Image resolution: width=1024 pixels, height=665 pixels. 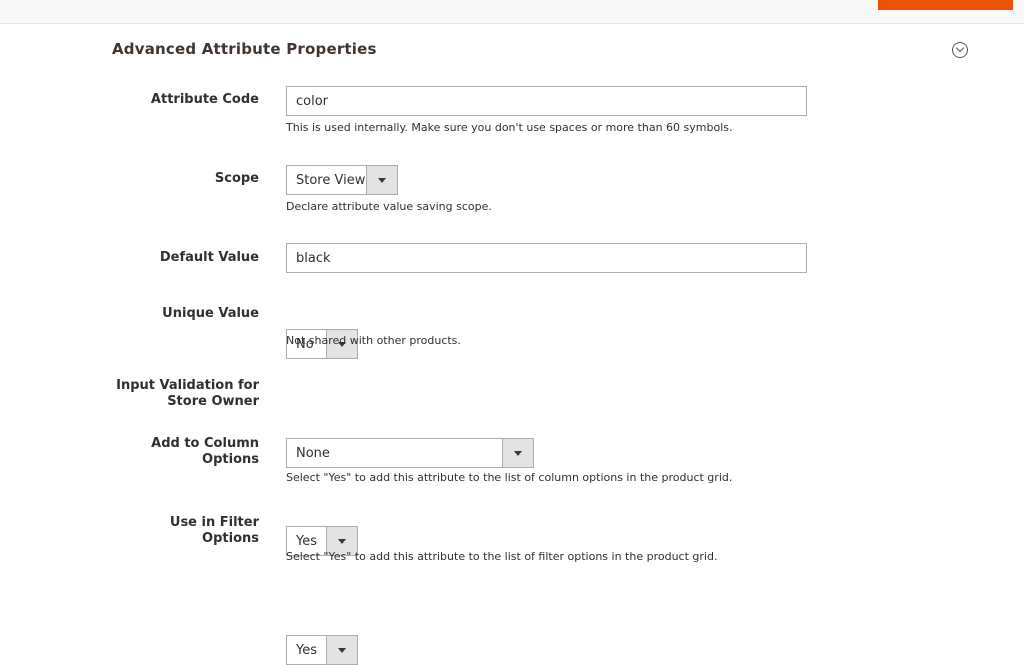 I want to click on collapse-toggle-icon, so click(x=960, y=50).